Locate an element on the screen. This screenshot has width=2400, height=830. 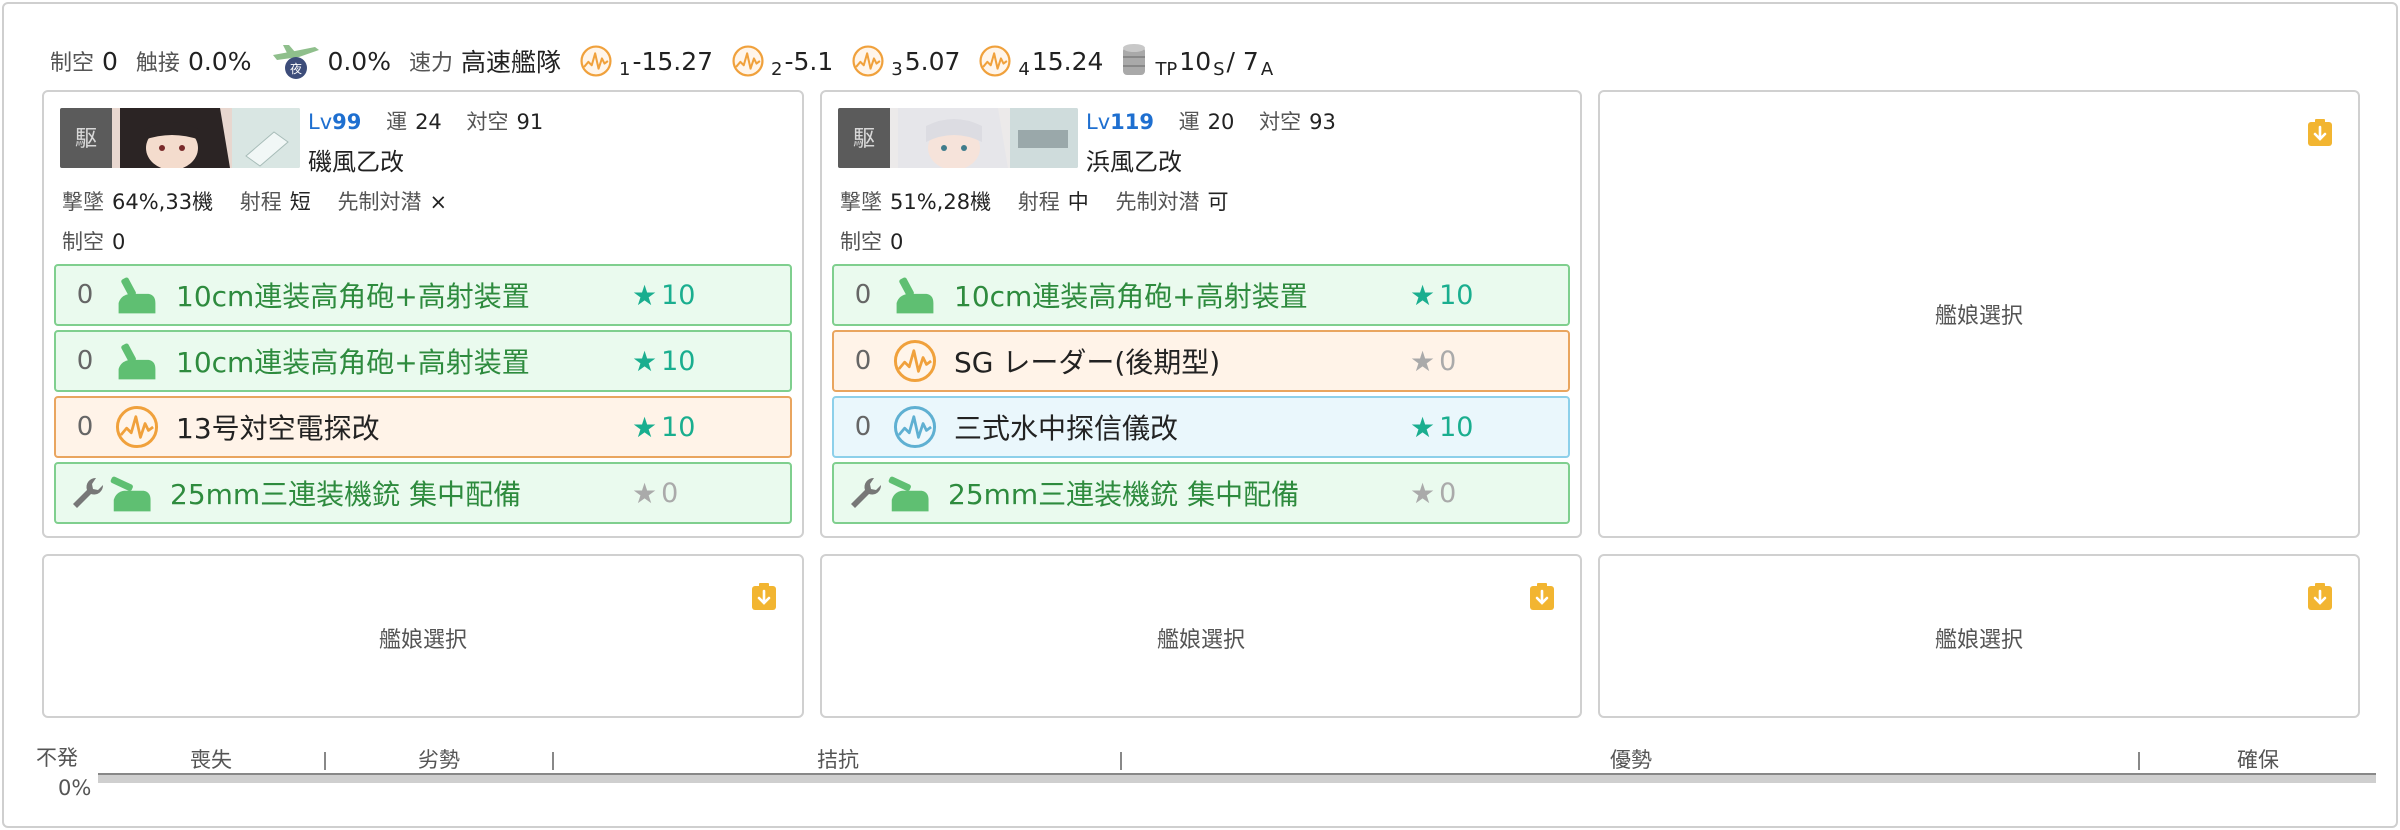
ship-name: 磯風乙改 is located at coordinates (356, 162).